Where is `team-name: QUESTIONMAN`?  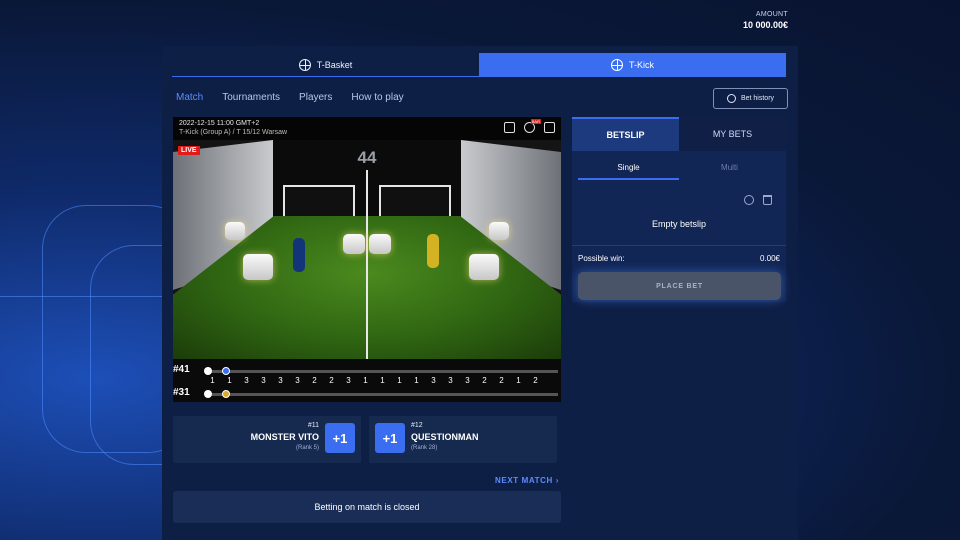
team-name: QUESTIONMAN is located at coordinates (445, 437).